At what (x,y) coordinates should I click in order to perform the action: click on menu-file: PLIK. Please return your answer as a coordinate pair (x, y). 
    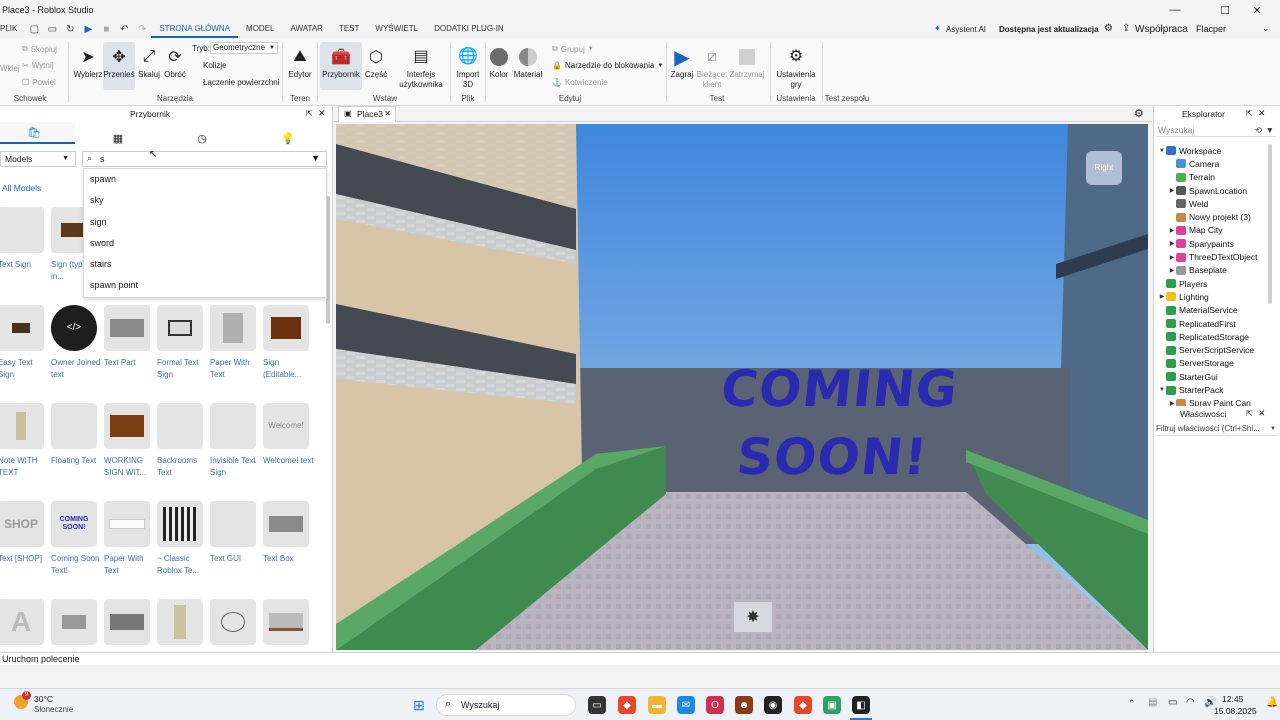
    Looking at the image, I should click on (12, 29).